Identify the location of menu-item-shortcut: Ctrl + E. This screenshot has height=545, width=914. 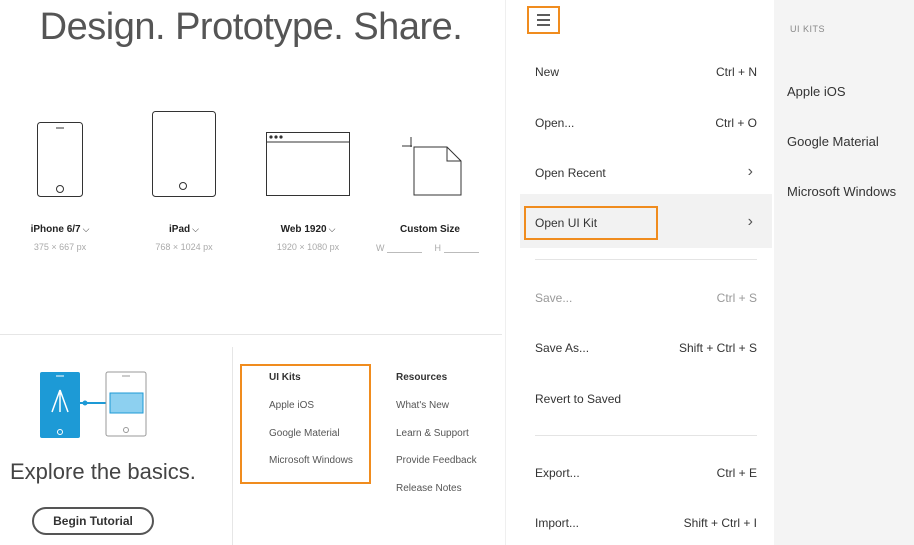
(736, 473).